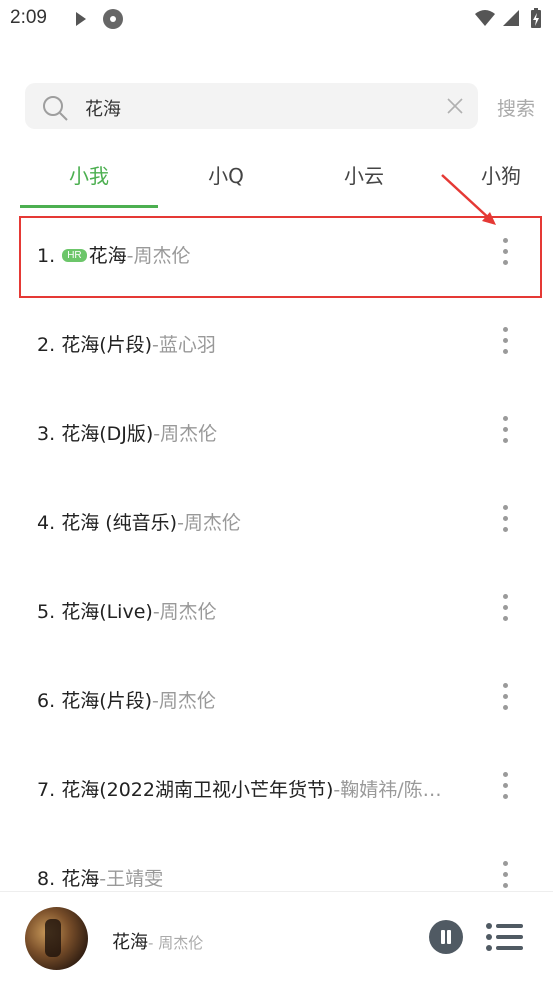  I want to click on song-title: 2. 花海(片段)-蓝心羽, so click(126, 343).